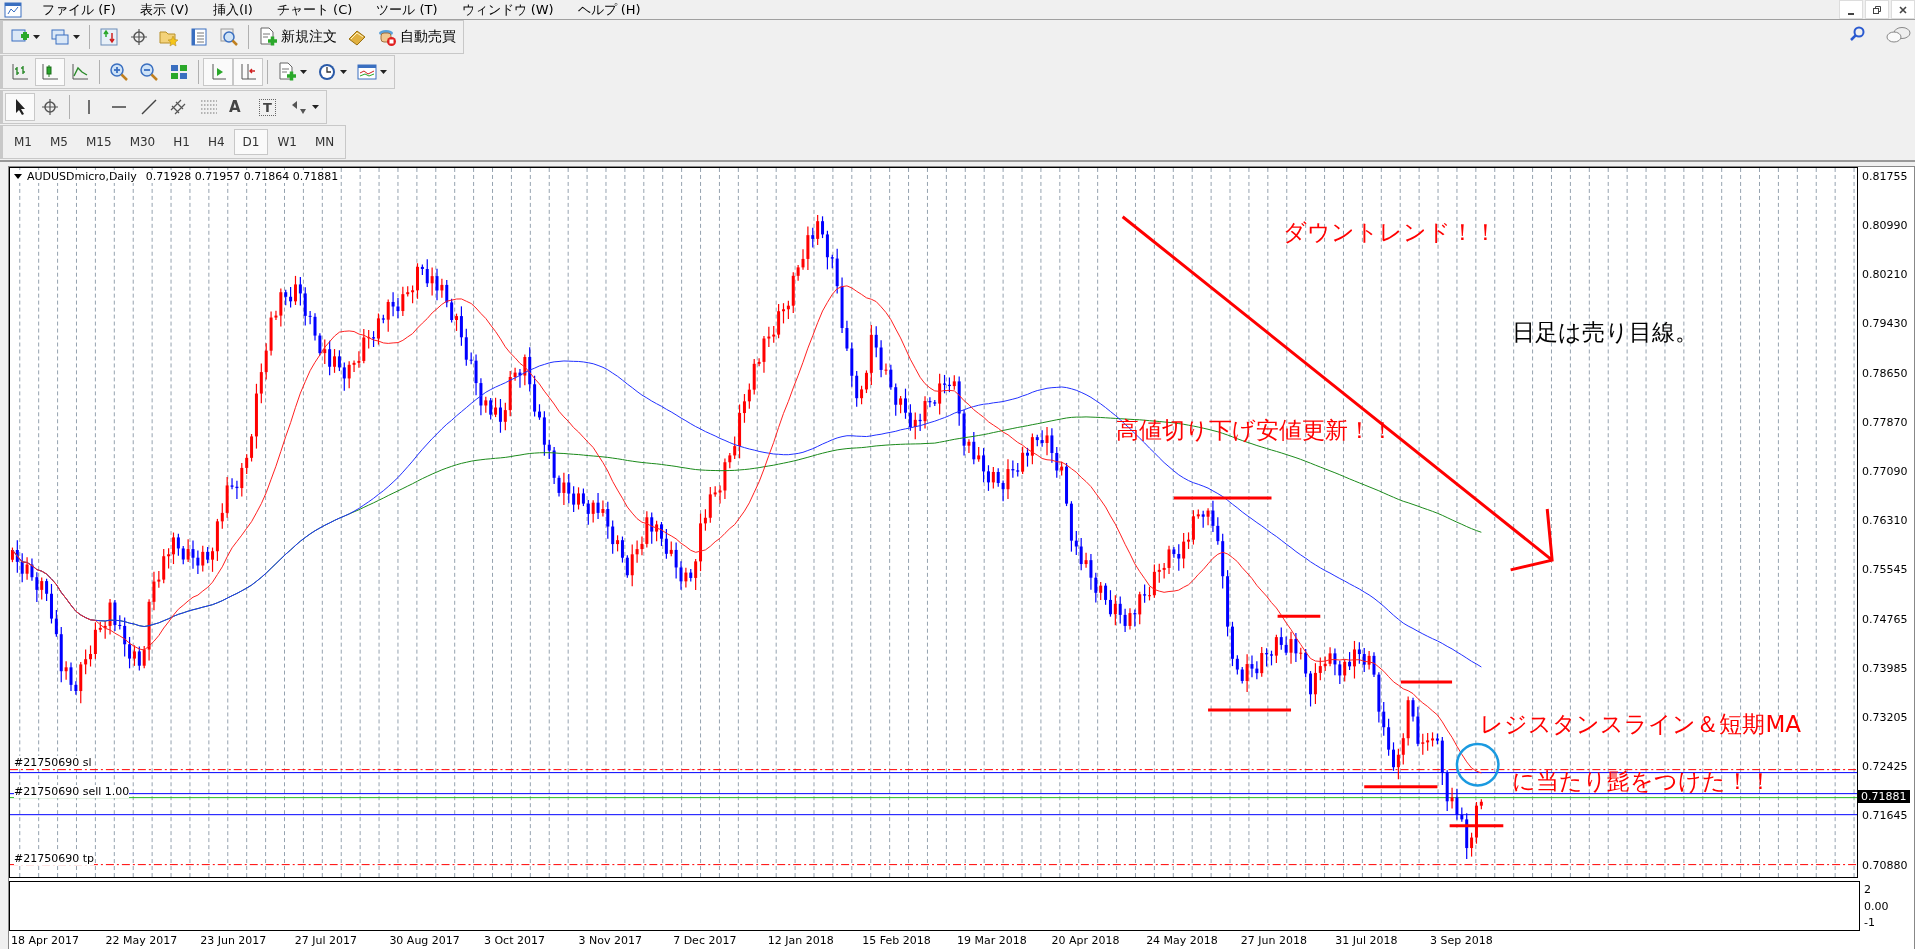 The width and height of the screenshot is (1915, 949). Describe the element at coordinates (609, 9) in the screenshot. I see `menu-item: ヘルプ (H)` at that location.